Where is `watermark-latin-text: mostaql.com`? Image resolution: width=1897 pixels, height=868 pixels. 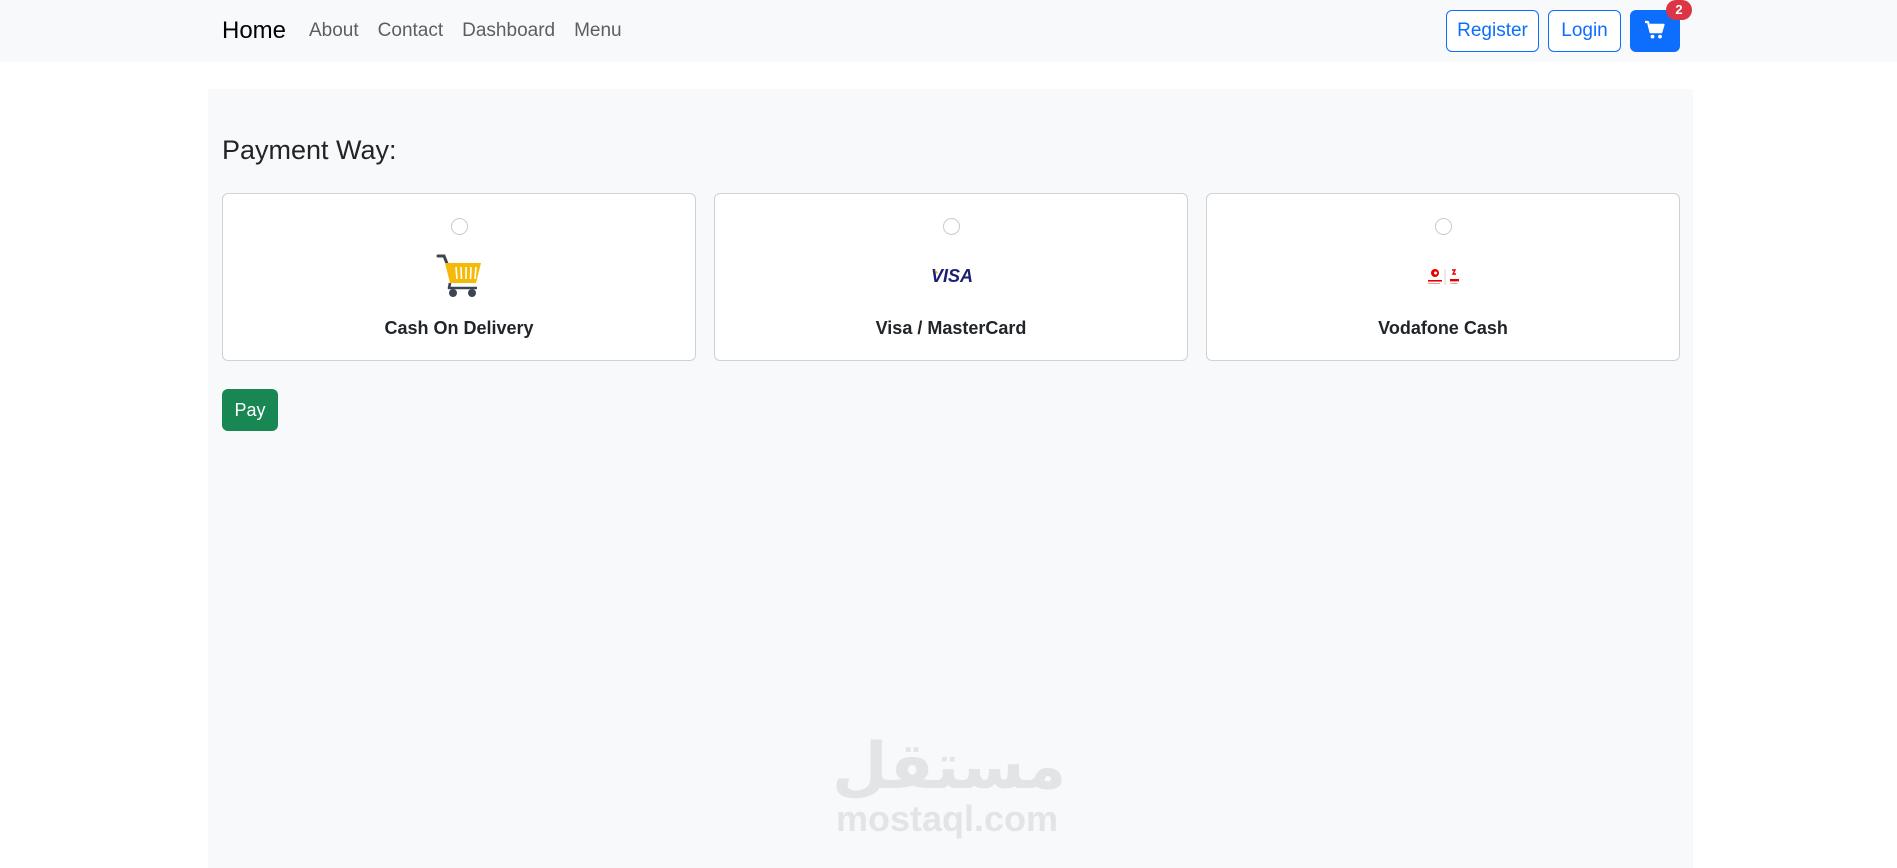 watermark-latin-text: mostaql.com is located at coordinates (947, 818).